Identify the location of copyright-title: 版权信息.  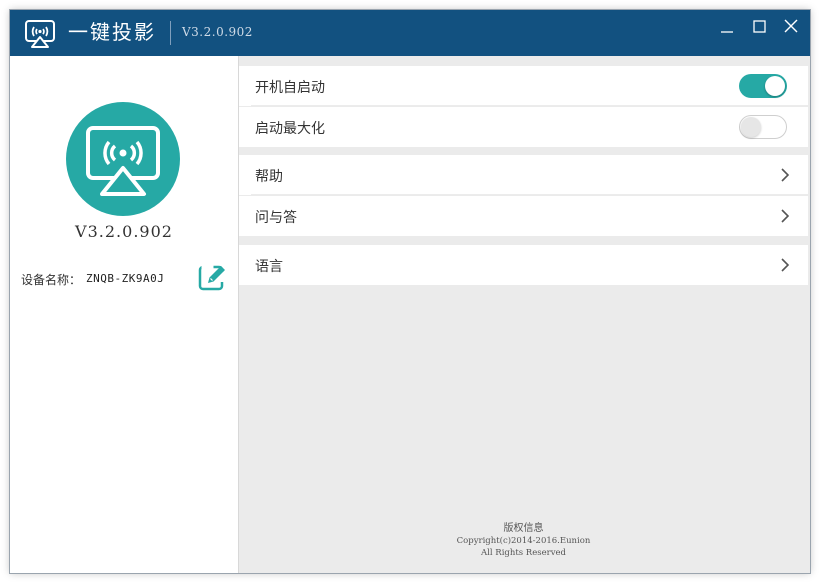
(523, 528).